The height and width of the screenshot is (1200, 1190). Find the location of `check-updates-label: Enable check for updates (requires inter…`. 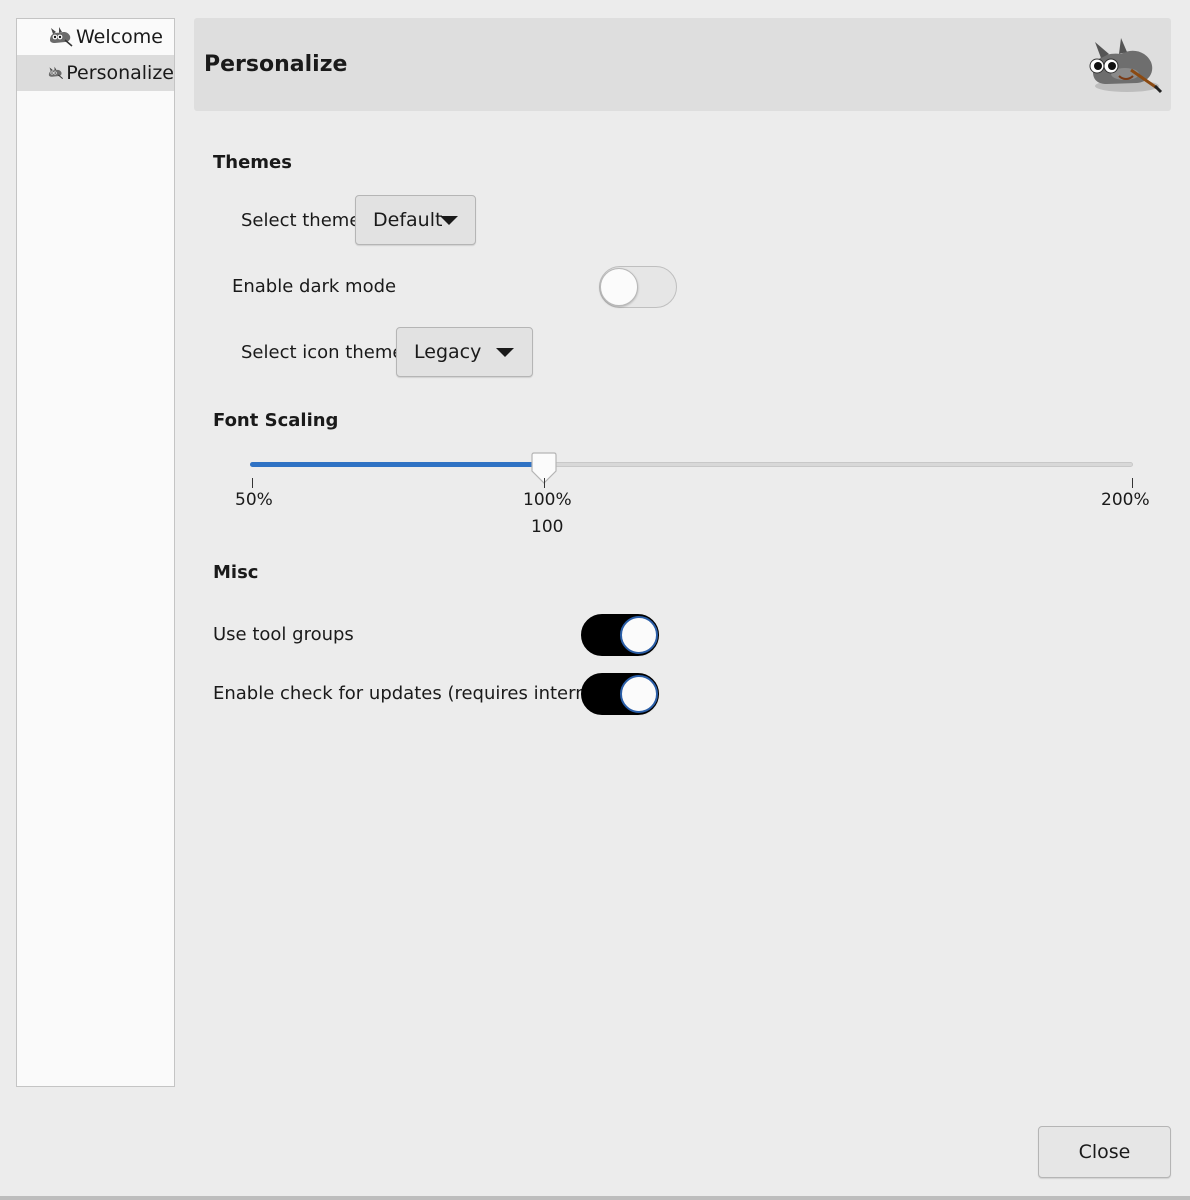

check-updates-label: Enable check for updates (requires inter… is located at coordinates (412, 693).